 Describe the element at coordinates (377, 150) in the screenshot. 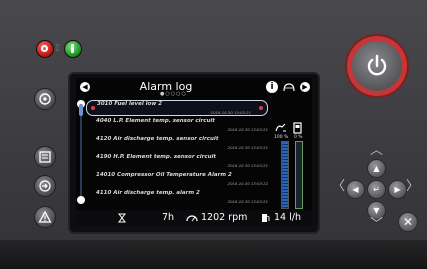

I see `up-chevron-icon: ︿` at that location.